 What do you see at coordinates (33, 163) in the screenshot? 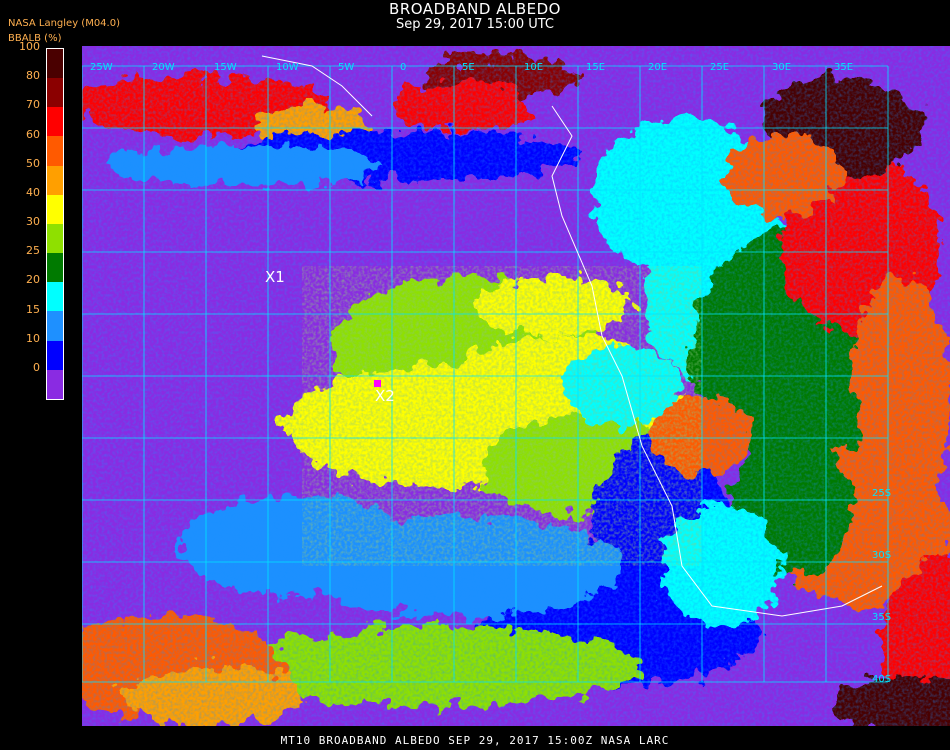
I see `colorbar-tick-label: 50` at bounding box center [33, 163].